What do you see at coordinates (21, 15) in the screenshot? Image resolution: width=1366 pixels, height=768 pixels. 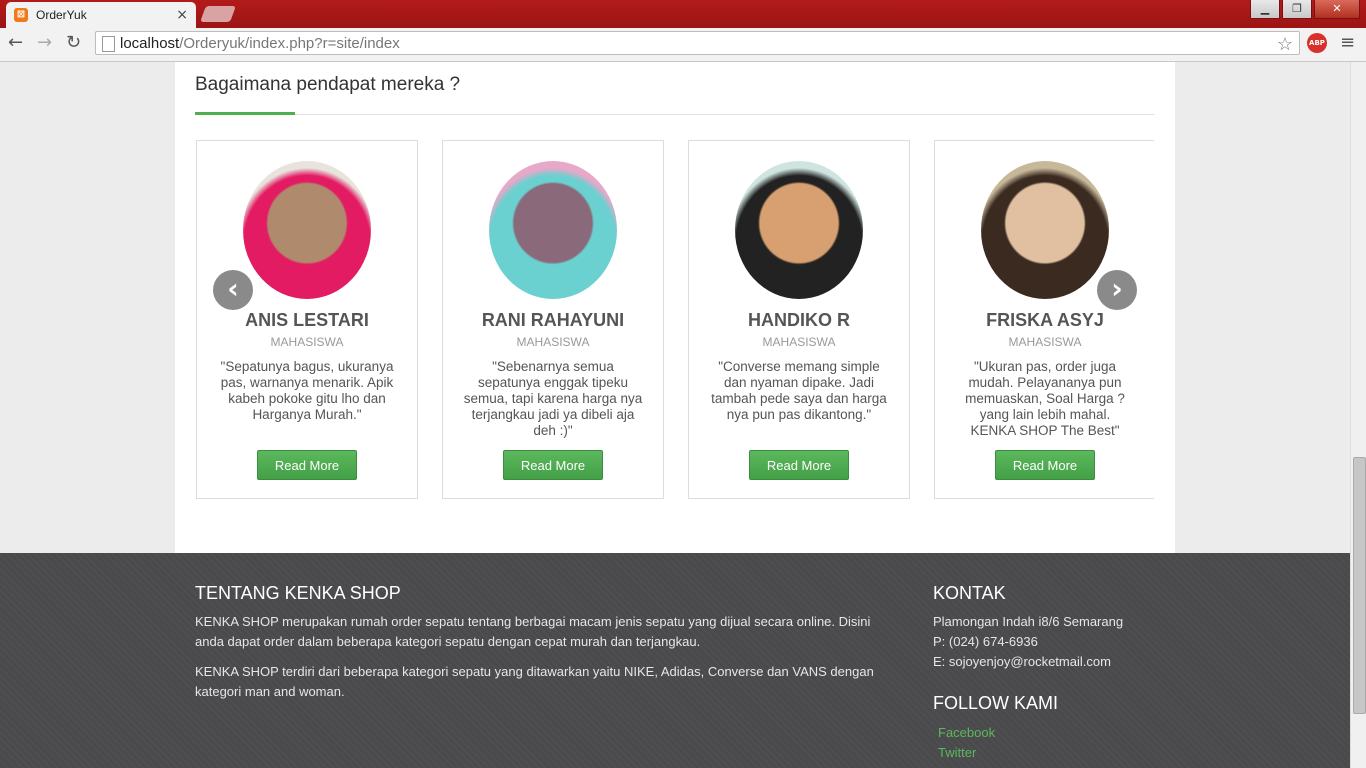 I see `xampp-favicon-icon: ⊠` at bounding box center [21, 15].